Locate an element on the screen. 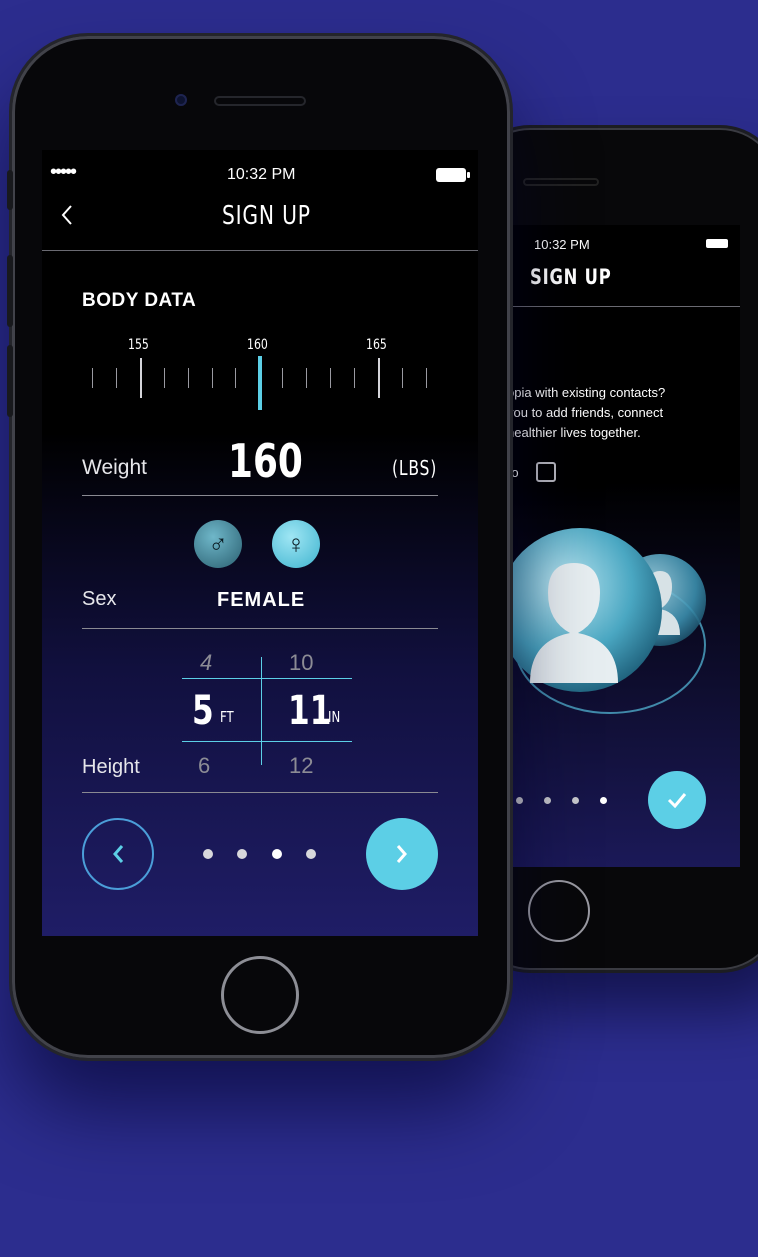 This screenshot has width=758, height=1257. ruler-label: 160 is located at coordinates (257, 345).